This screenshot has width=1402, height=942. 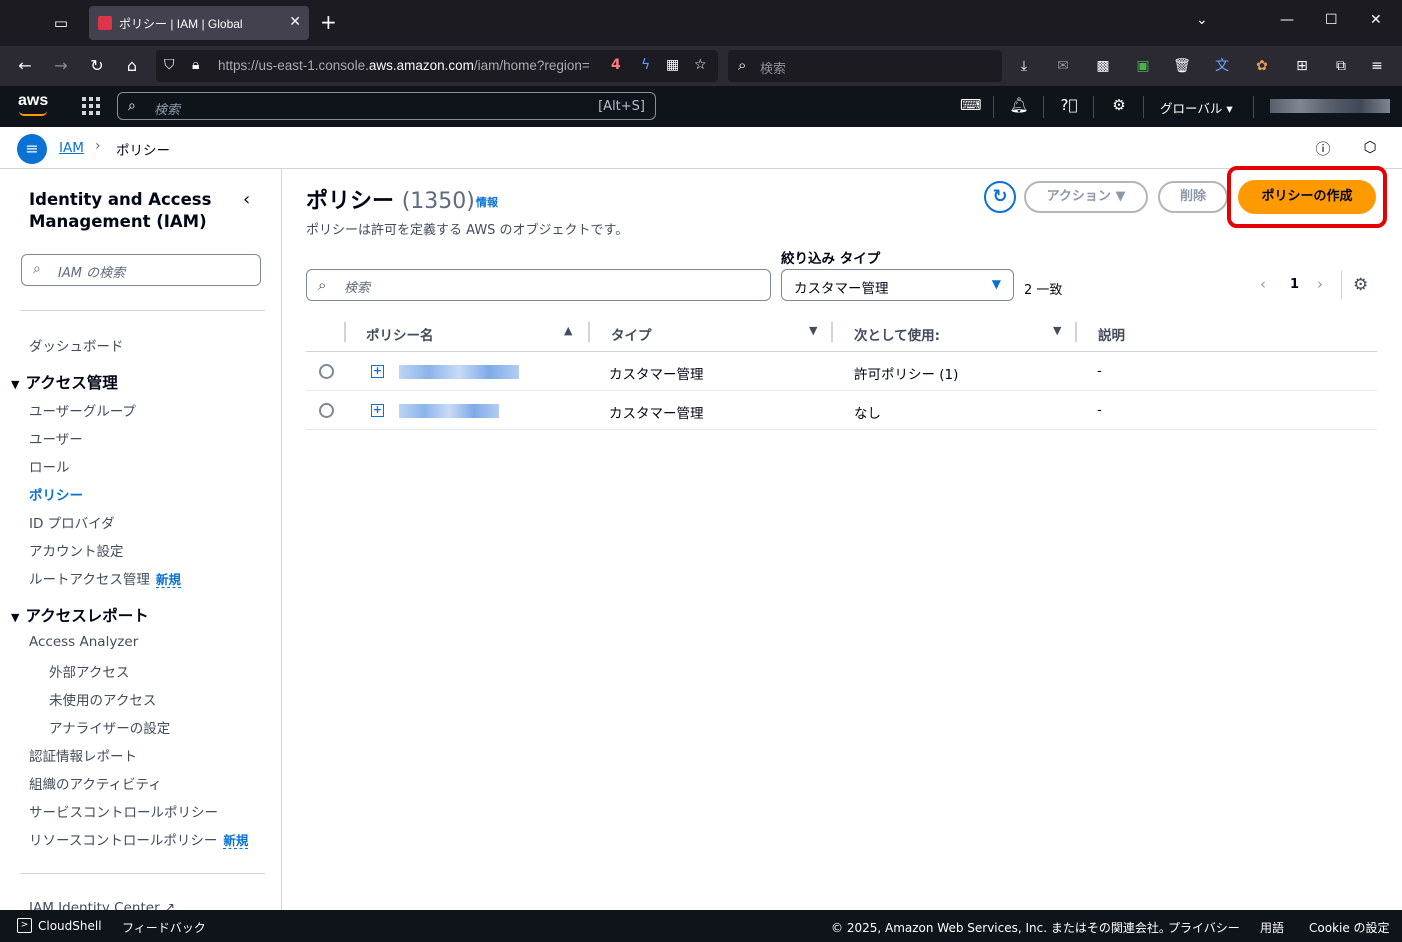 What do you see at coordinates (328, 22) in the screenshot?
I see `new-tab-icon: +` at bounding box center [328, 22].